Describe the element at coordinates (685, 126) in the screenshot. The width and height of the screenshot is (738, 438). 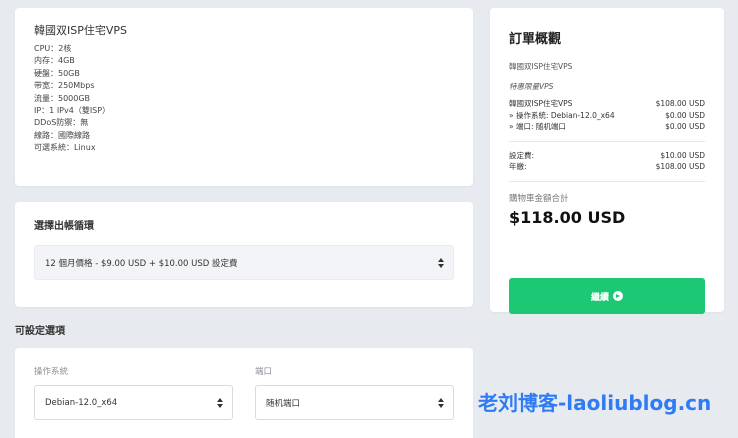
I see `option-port-price: $0.00 USD` at that location.